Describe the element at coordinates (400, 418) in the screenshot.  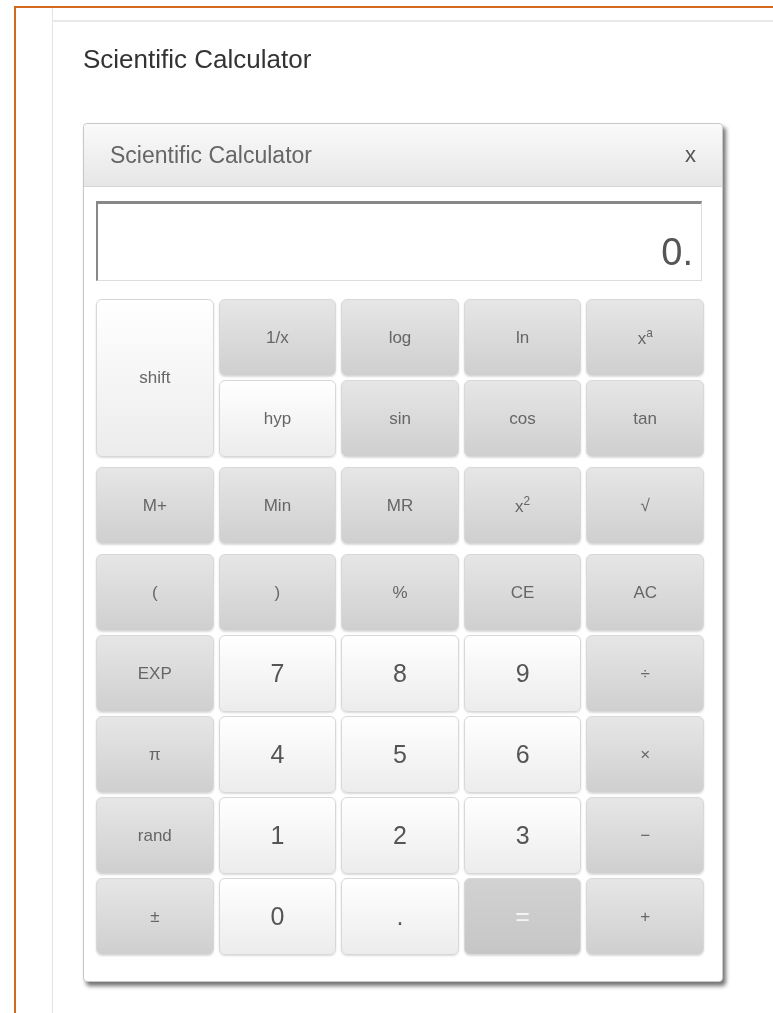
I see `function-key: sin` at that location.